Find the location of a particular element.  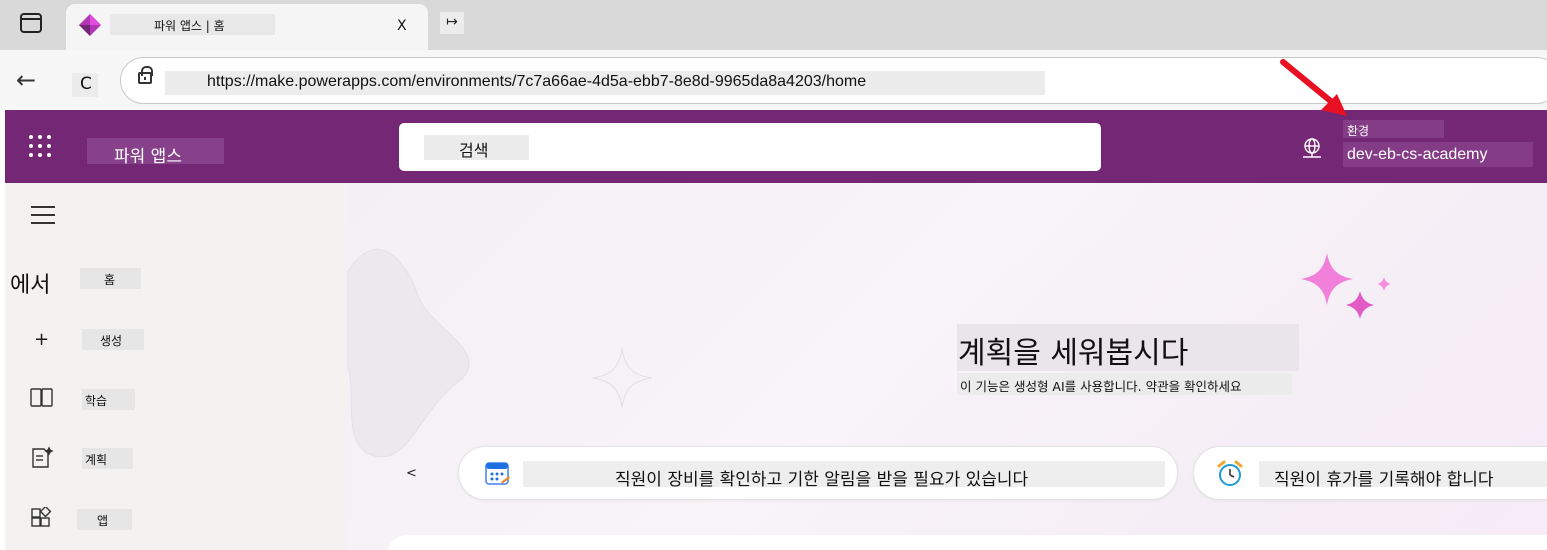

globe-icon is located at coordinates (1312, 148).